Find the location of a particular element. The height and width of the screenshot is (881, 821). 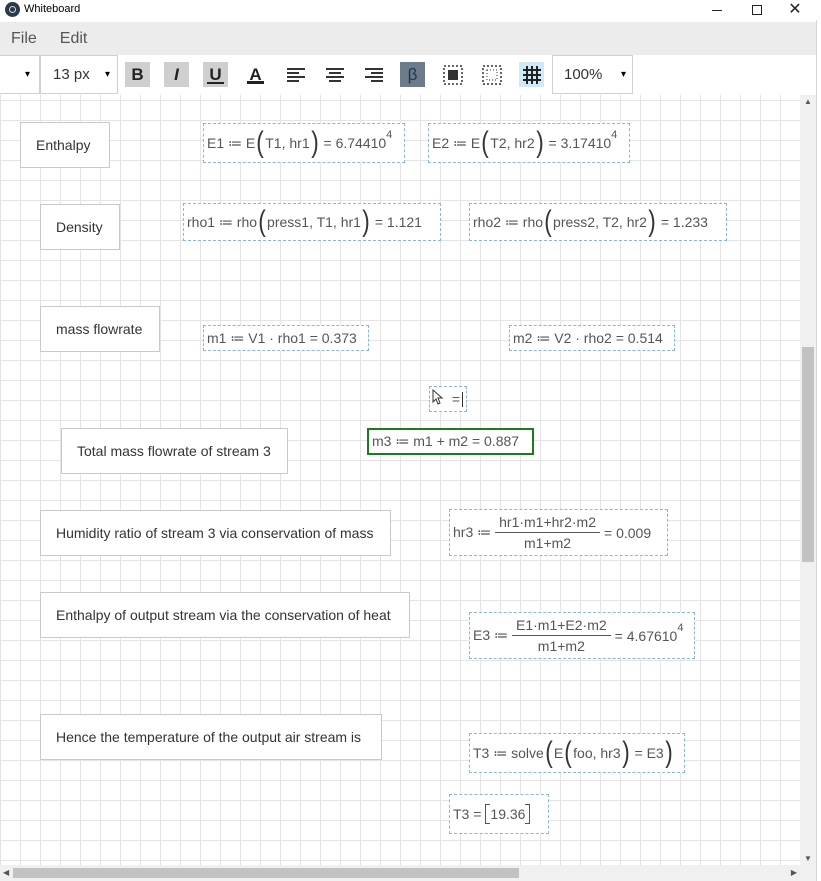

font-color-button: A is located at coordinates (255, 74).